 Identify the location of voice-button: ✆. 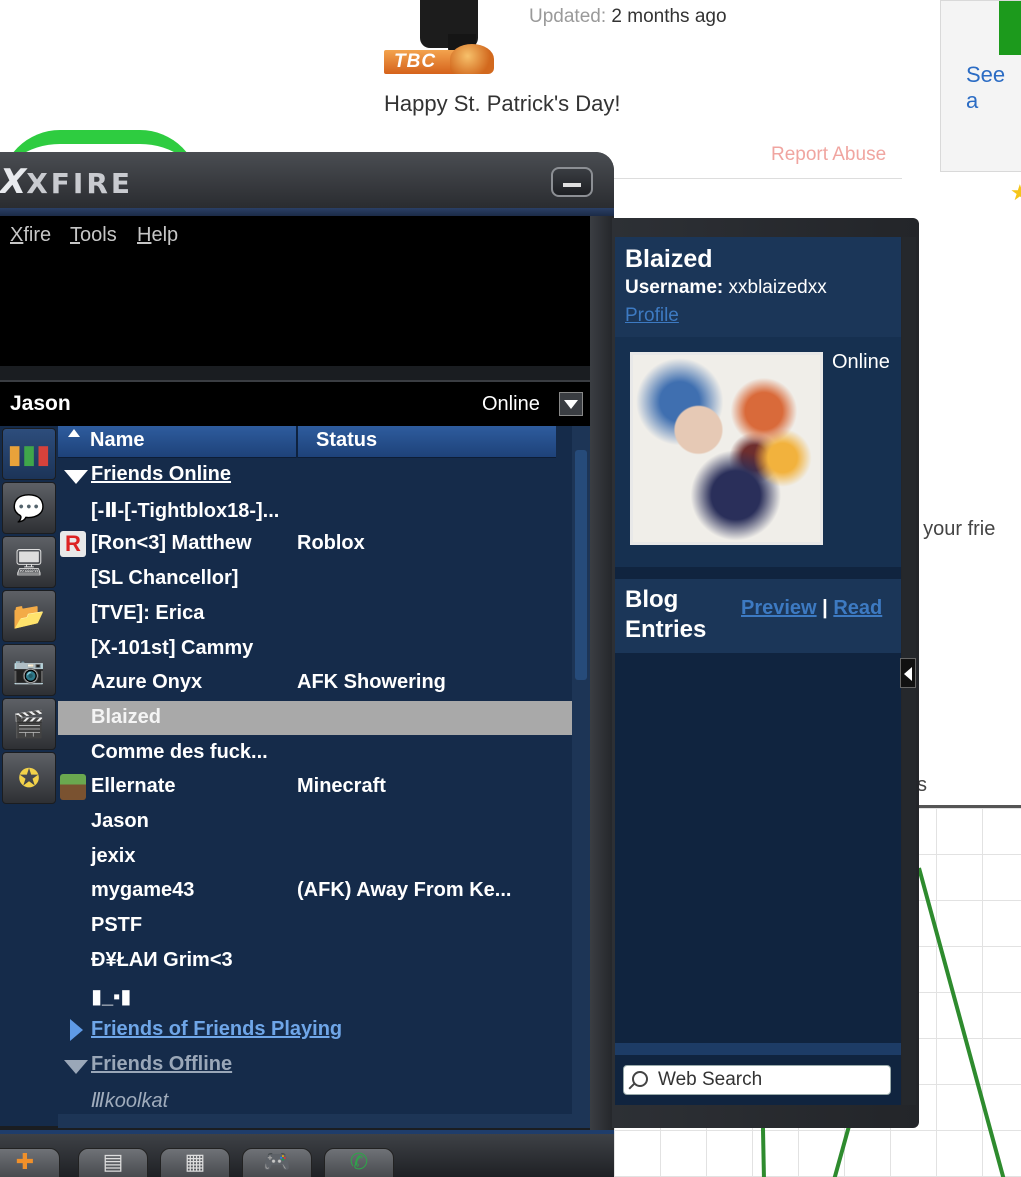
(359, 1162).